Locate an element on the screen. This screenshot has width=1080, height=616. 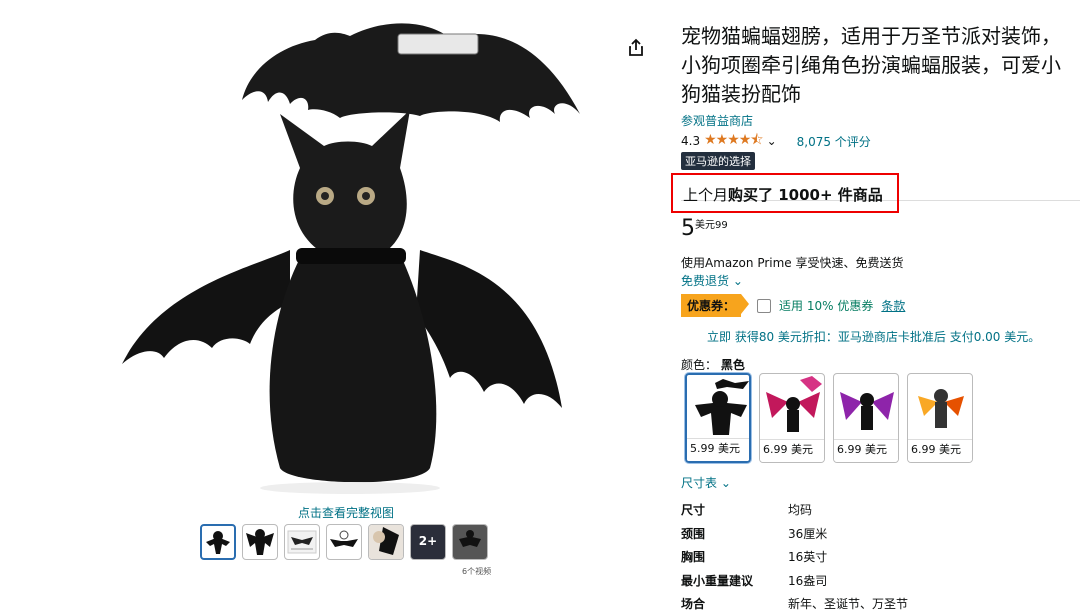
rating-row: 4.3 ★★★★⯪ ⌄ 8,075 个评分 is located at coordinates (776, 141).